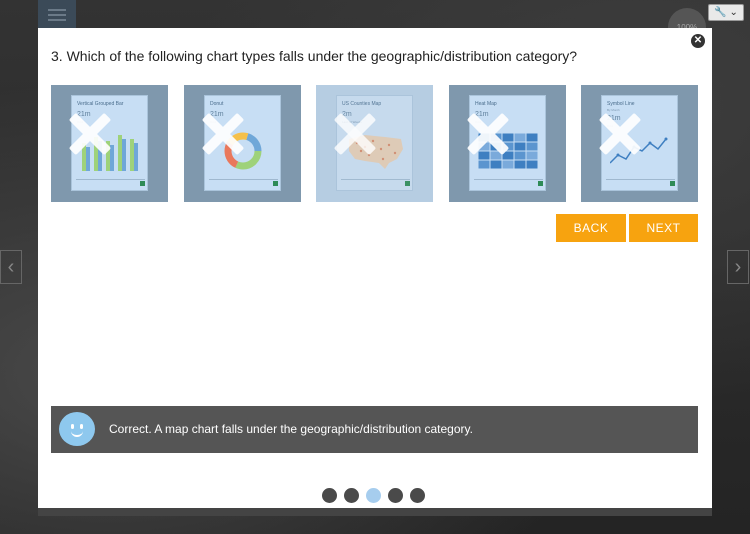 This screenshot has width=750, height=534. I want to click on card-title: Donut, so click(217, 104).